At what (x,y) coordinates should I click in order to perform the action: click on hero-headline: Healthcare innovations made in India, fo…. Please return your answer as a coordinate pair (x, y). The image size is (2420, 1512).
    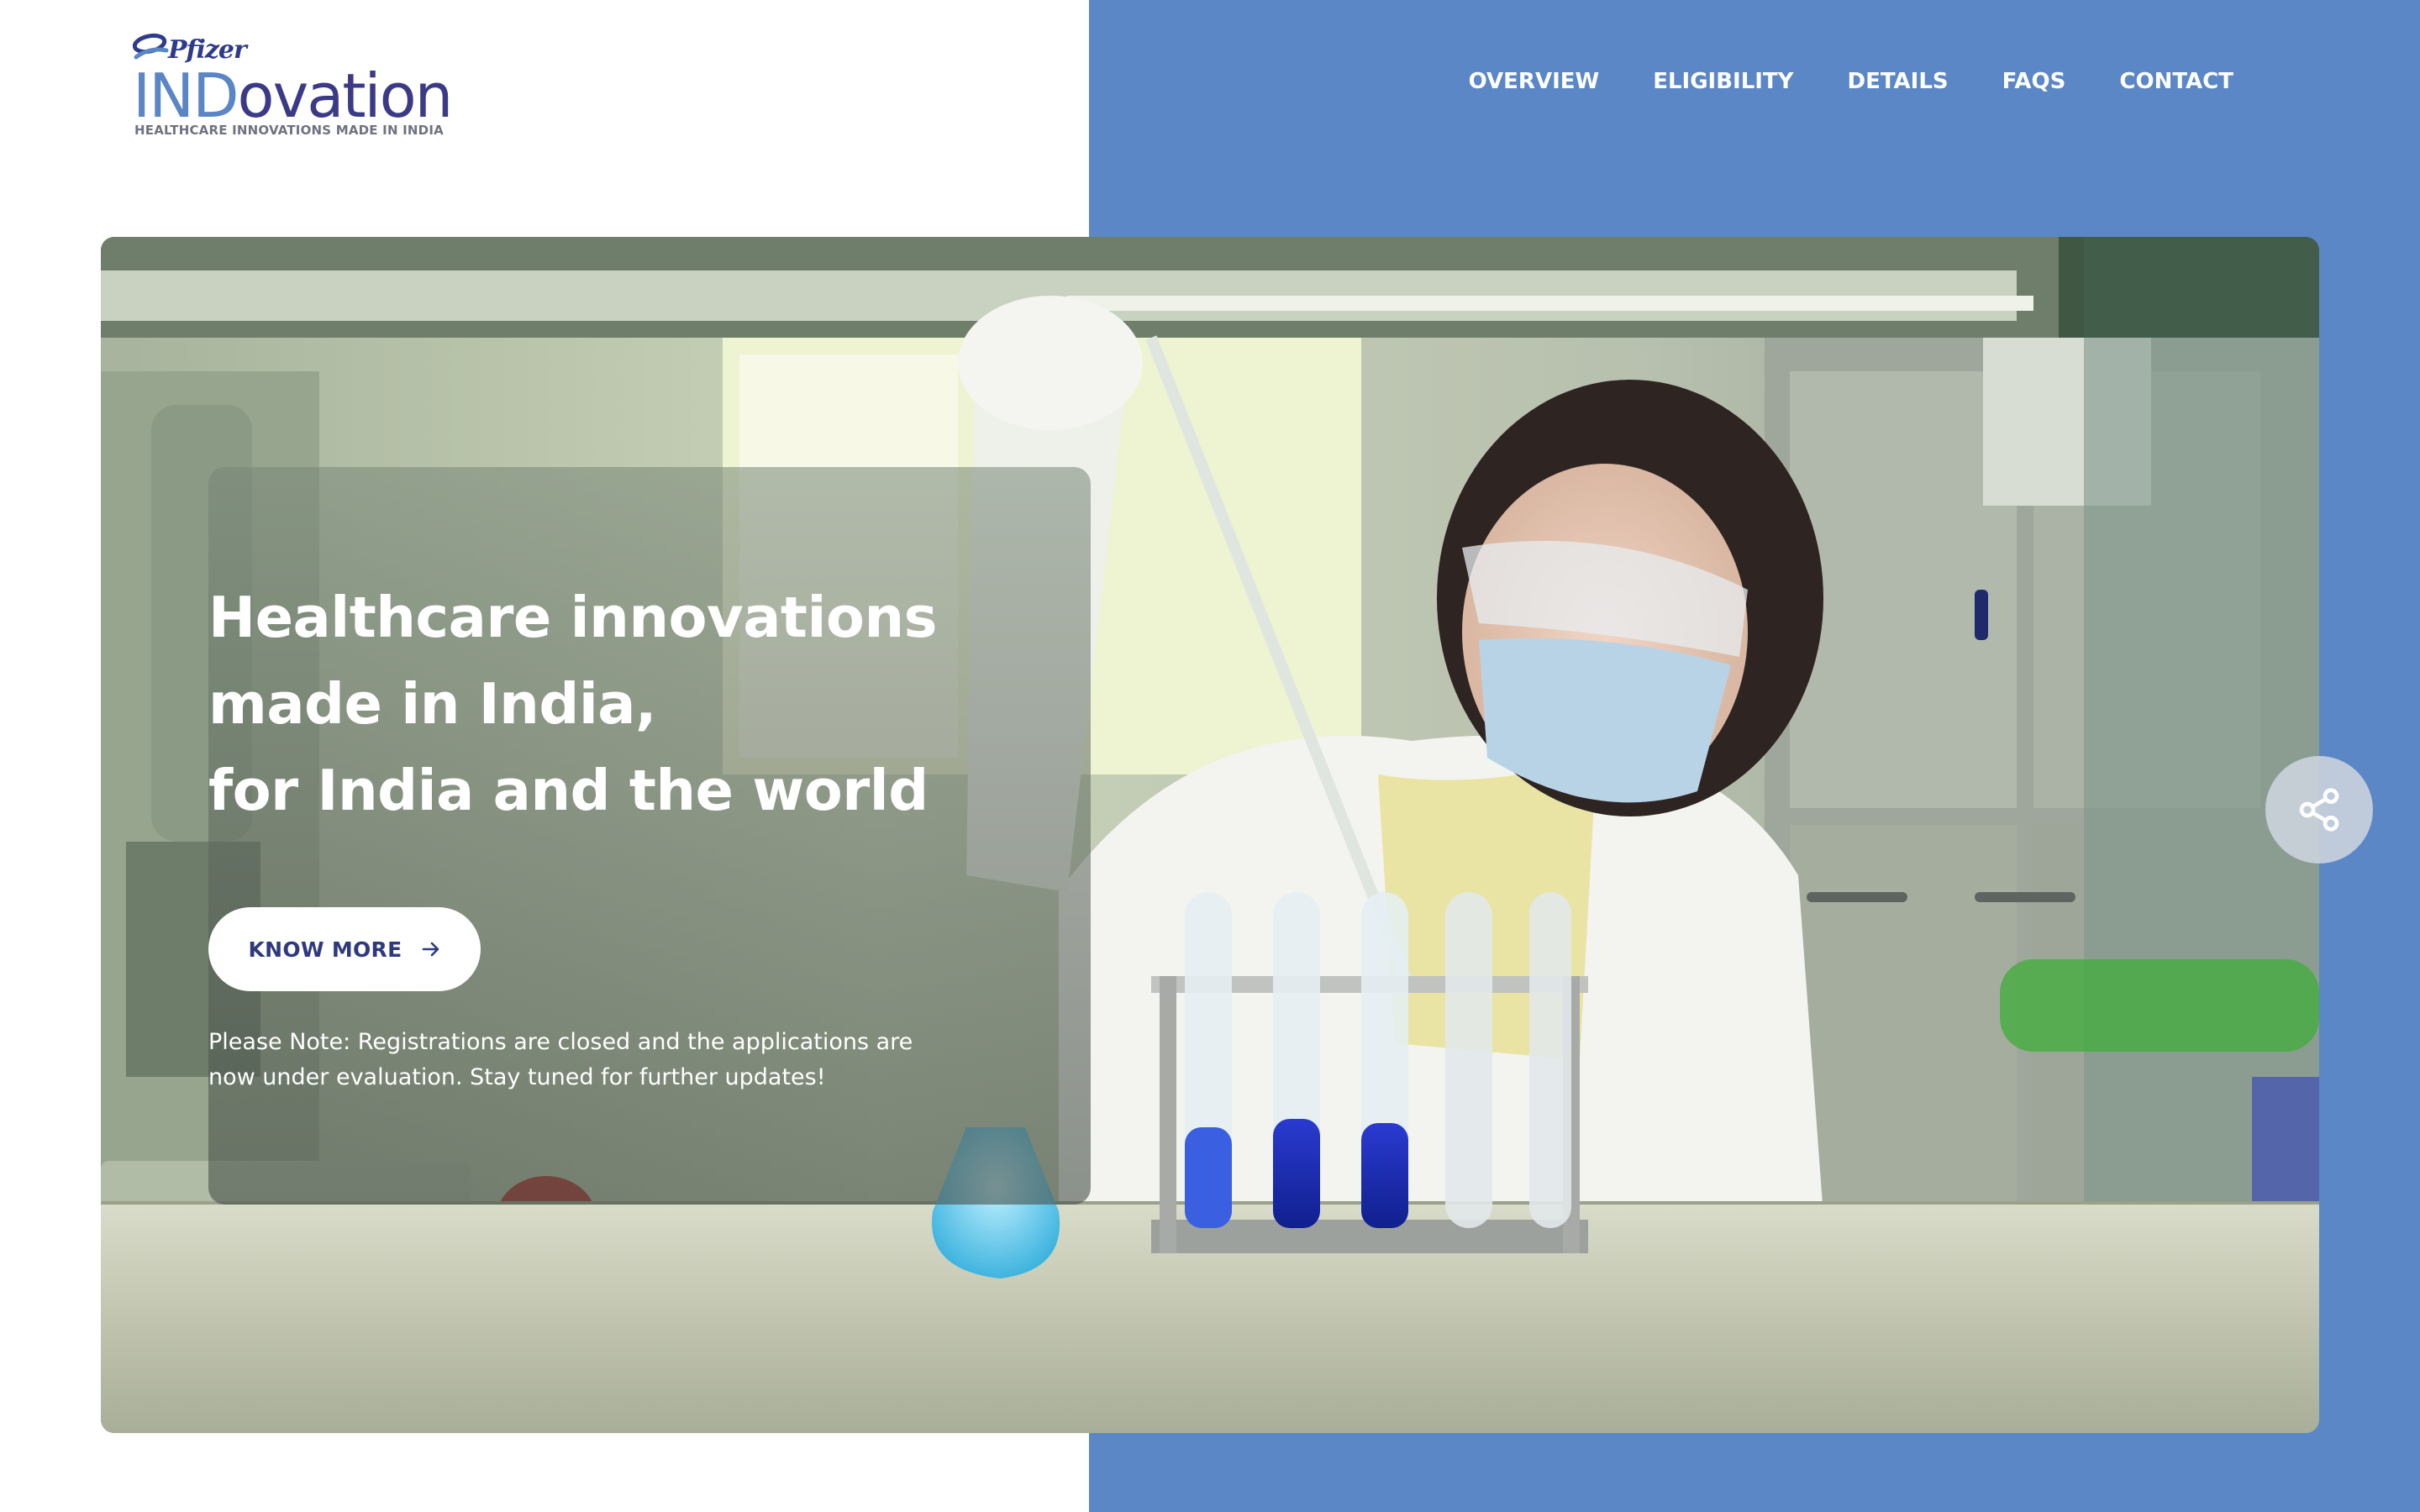
    Looking at the image, I should click on (586, 704).